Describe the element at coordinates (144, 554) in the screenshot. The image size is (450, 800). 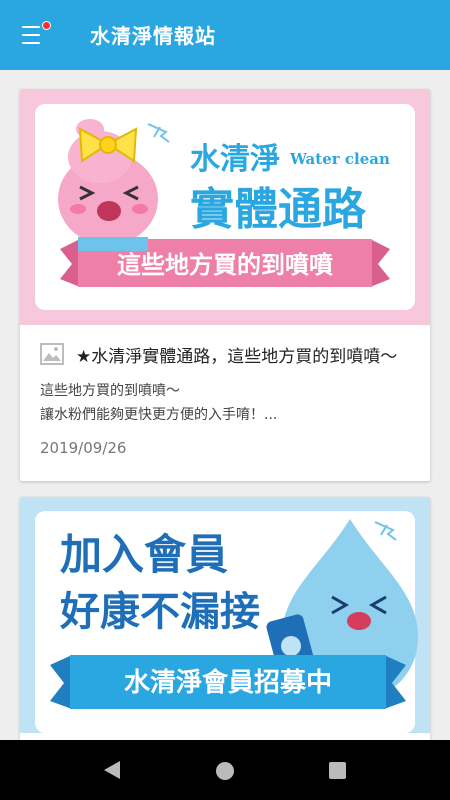
I see `banner-line1: 加入會員` at that location.